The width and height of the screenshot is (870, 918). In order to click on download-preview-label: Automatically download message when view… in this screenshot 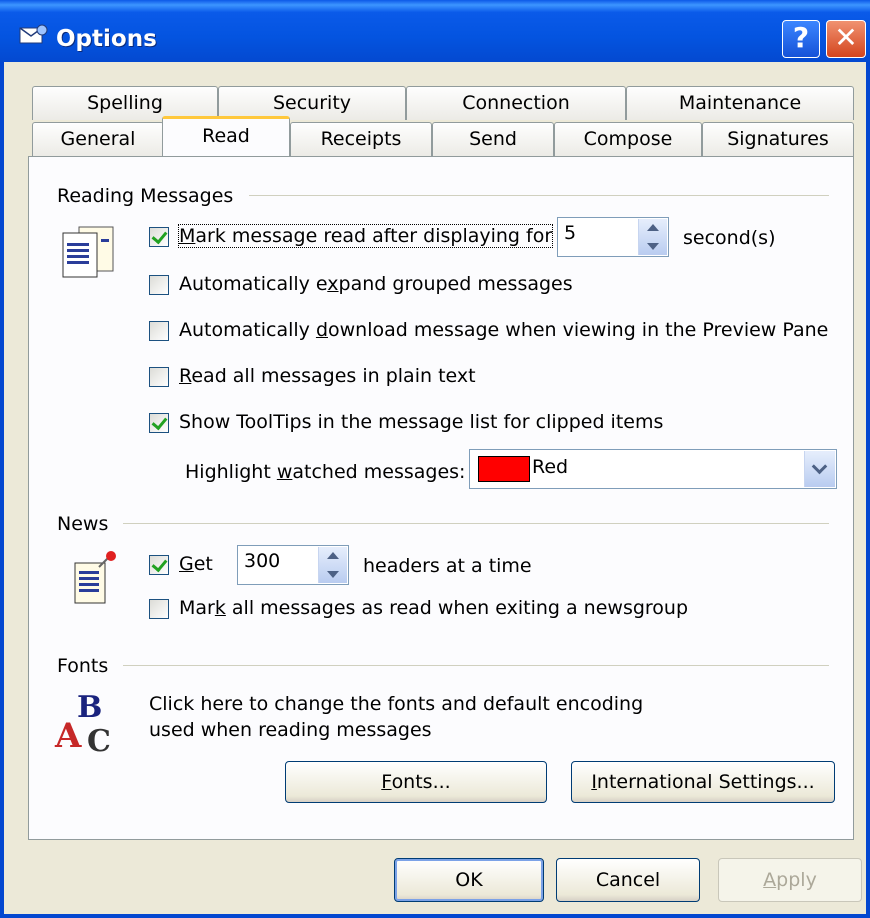, I will do `click(503, 330)`.